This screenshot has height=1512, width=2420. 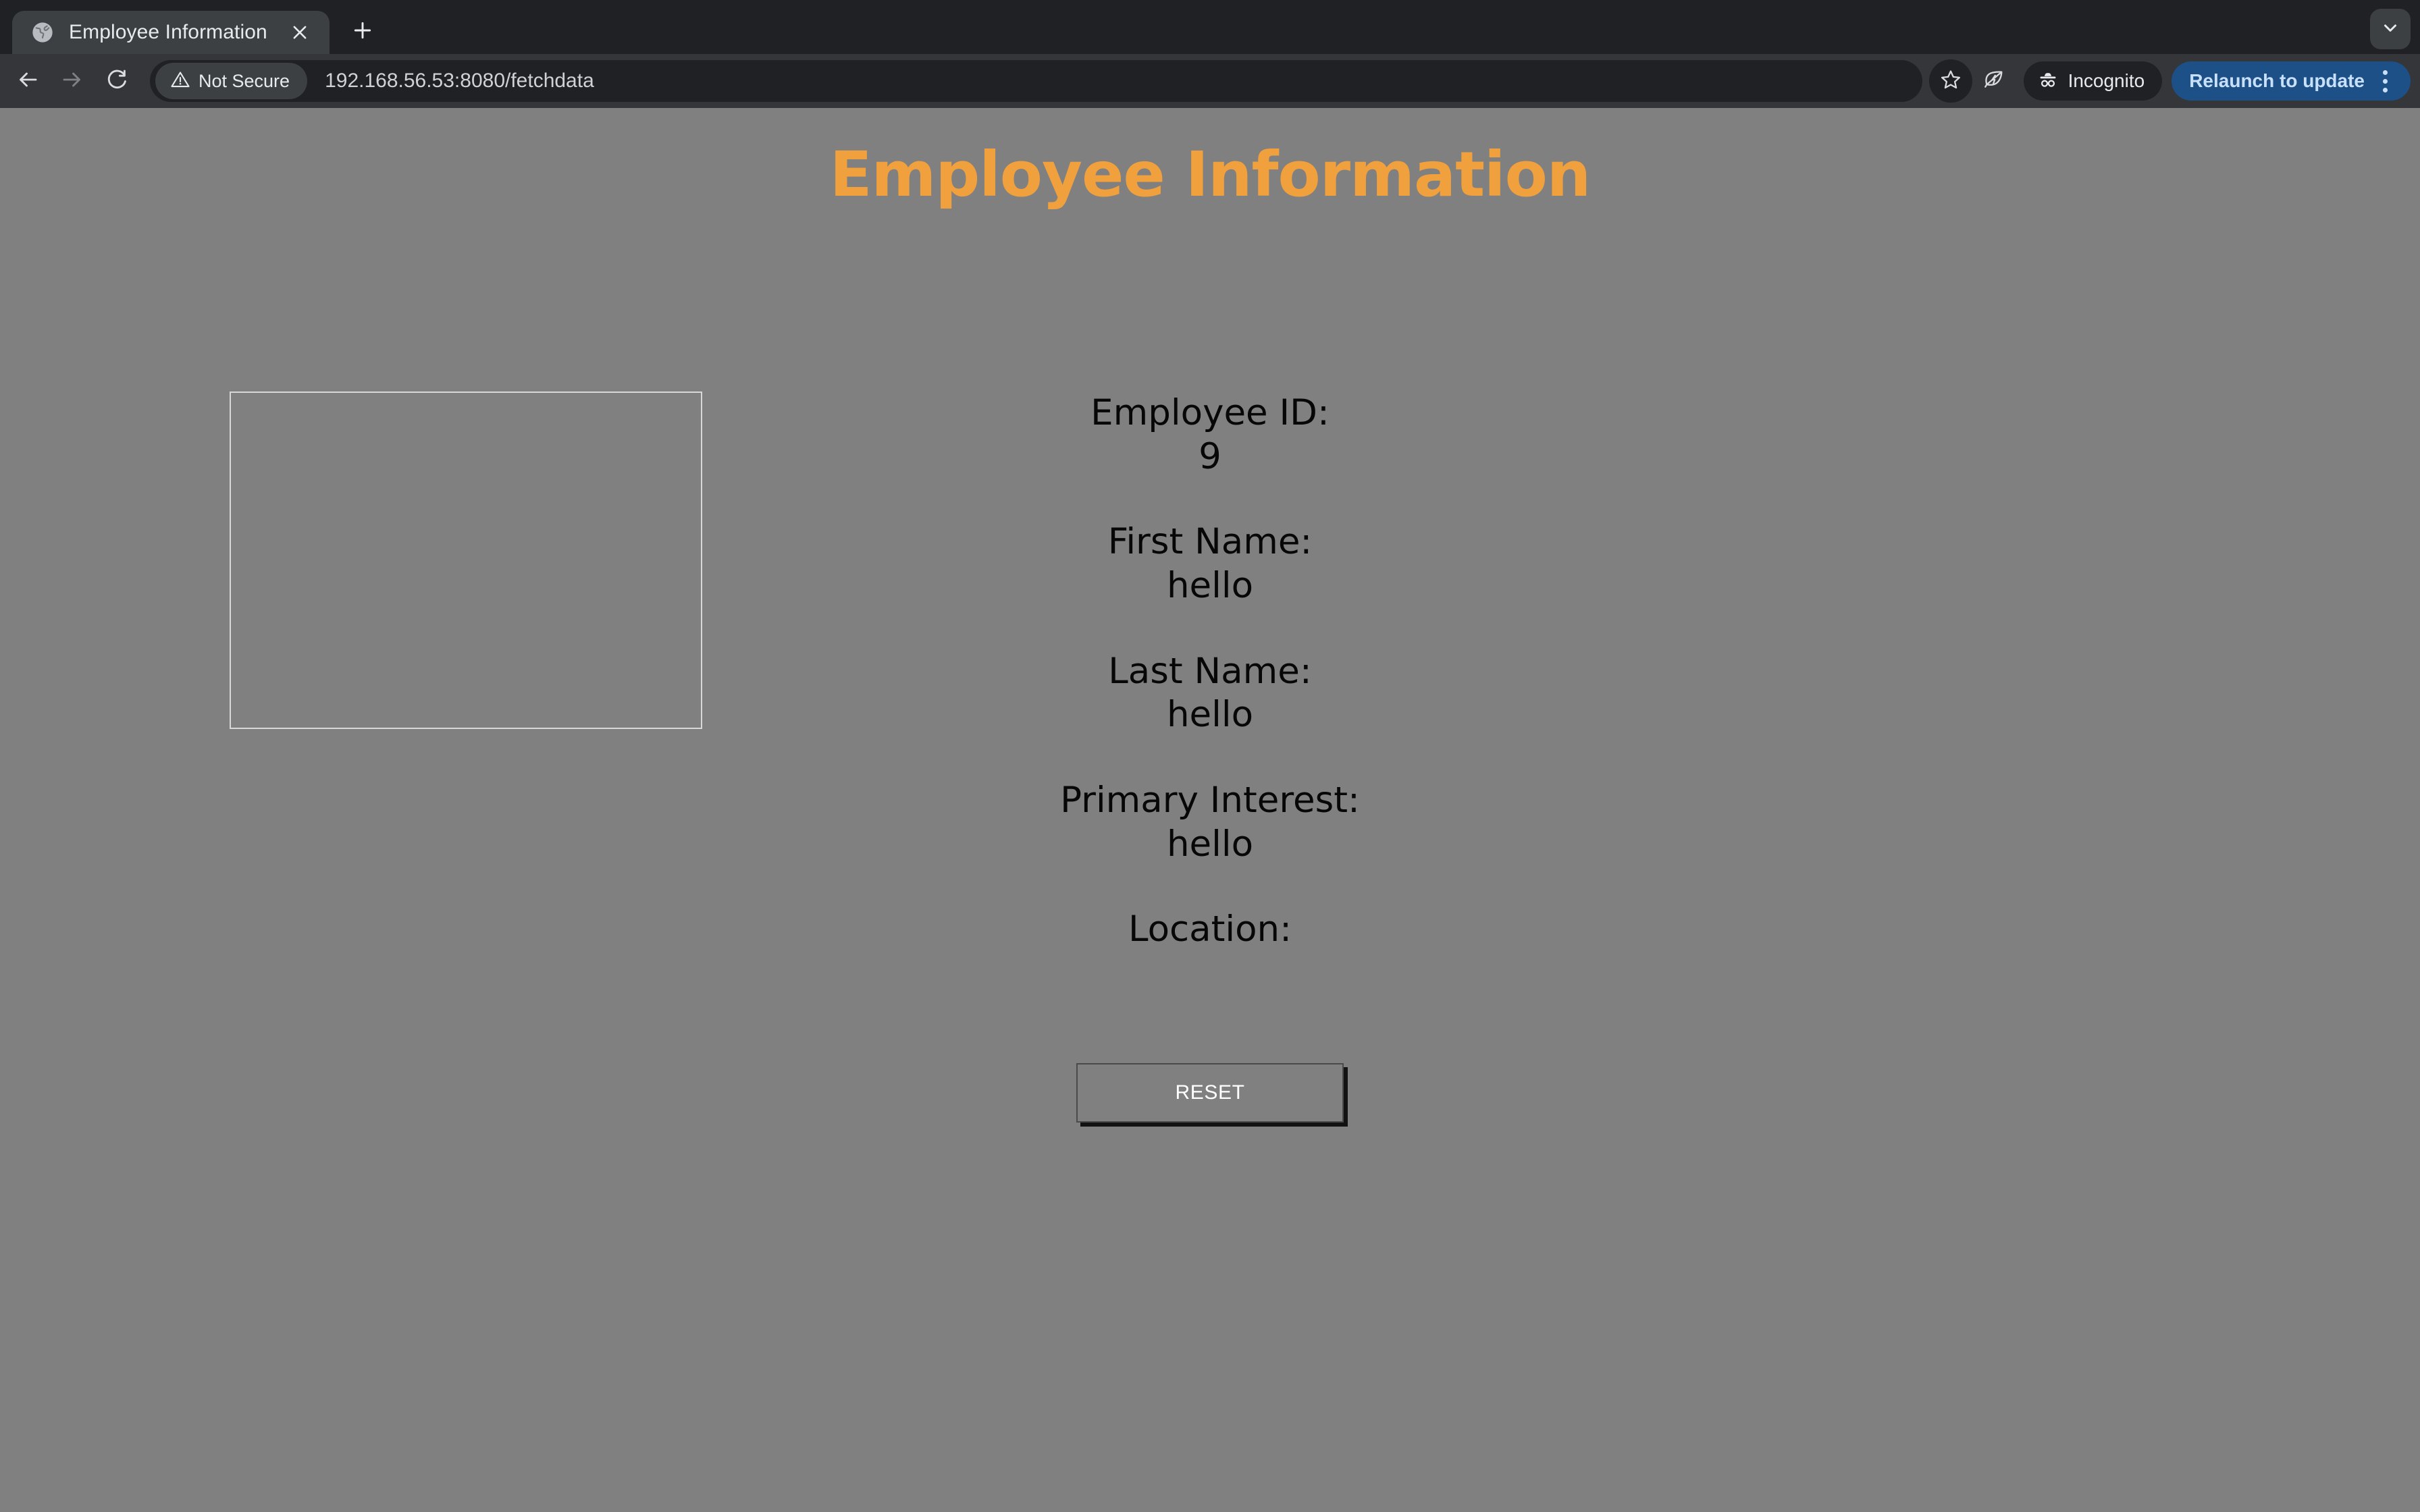 I want to click on field-label: First Name:, so click(x=1210, y=542).